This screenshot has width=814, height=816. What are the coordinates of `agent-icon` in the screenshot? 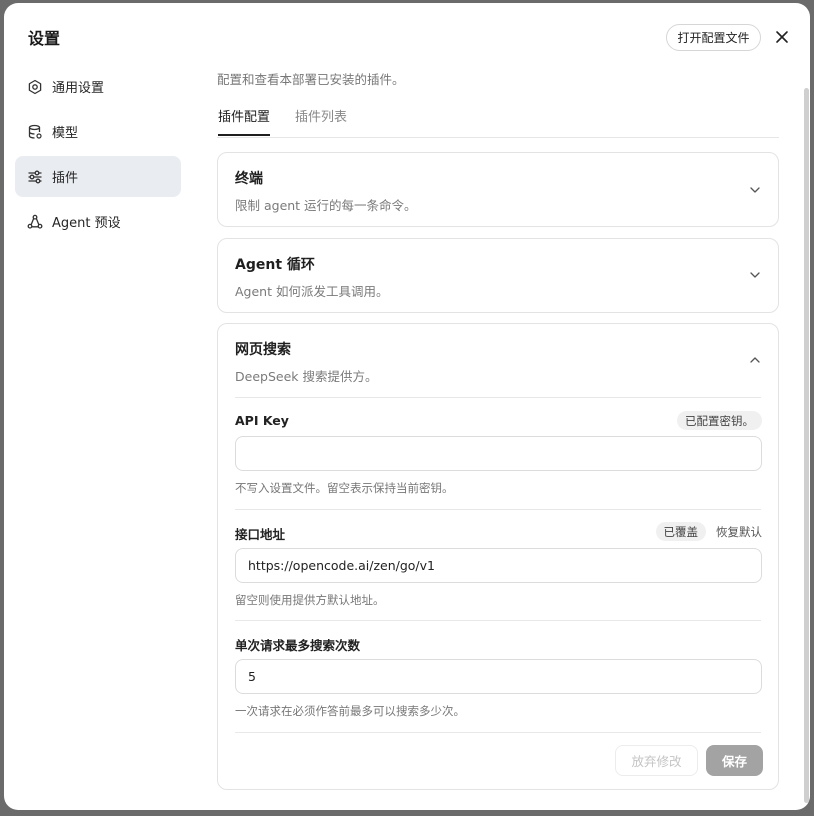 It's located at (35, 222).